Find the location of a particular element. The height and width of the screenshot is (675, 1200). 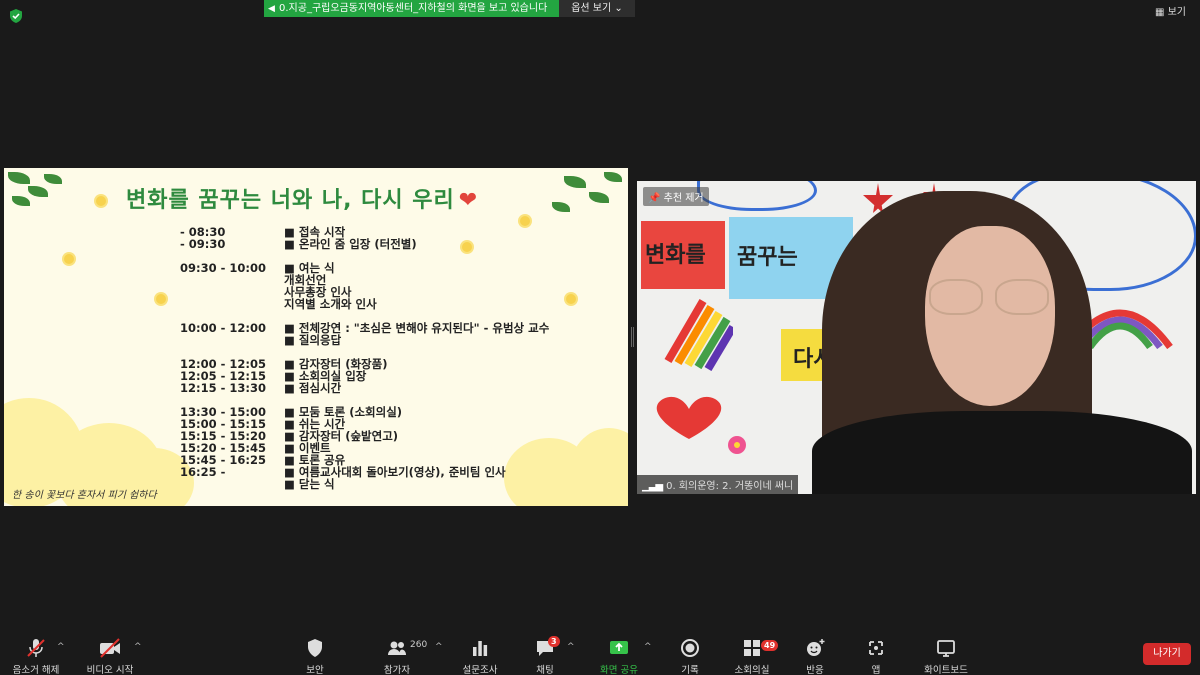

apps-button: 앱 is located at coordinates (876, 651).